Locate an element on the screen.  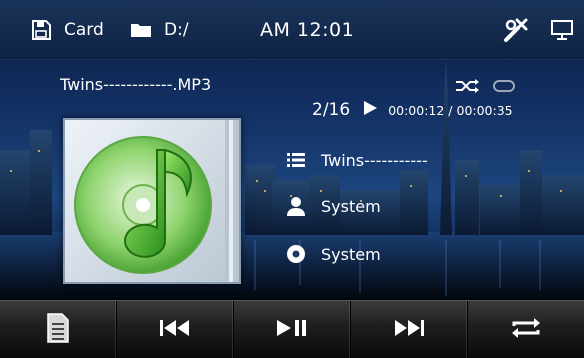
list-icon is located at coordinates (296, 160).